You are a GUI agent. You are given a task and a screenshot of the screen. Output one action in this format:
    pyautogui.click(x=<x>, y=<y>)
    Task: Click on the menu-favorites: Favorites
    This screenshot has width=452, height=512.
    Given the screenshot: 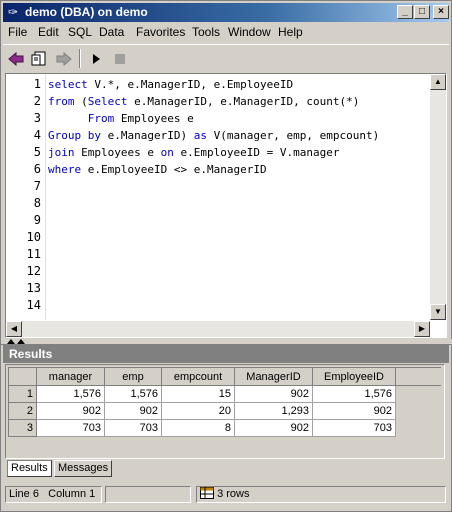 What is the action you would take?
    pyautogui.click(x=160, y=32)
    